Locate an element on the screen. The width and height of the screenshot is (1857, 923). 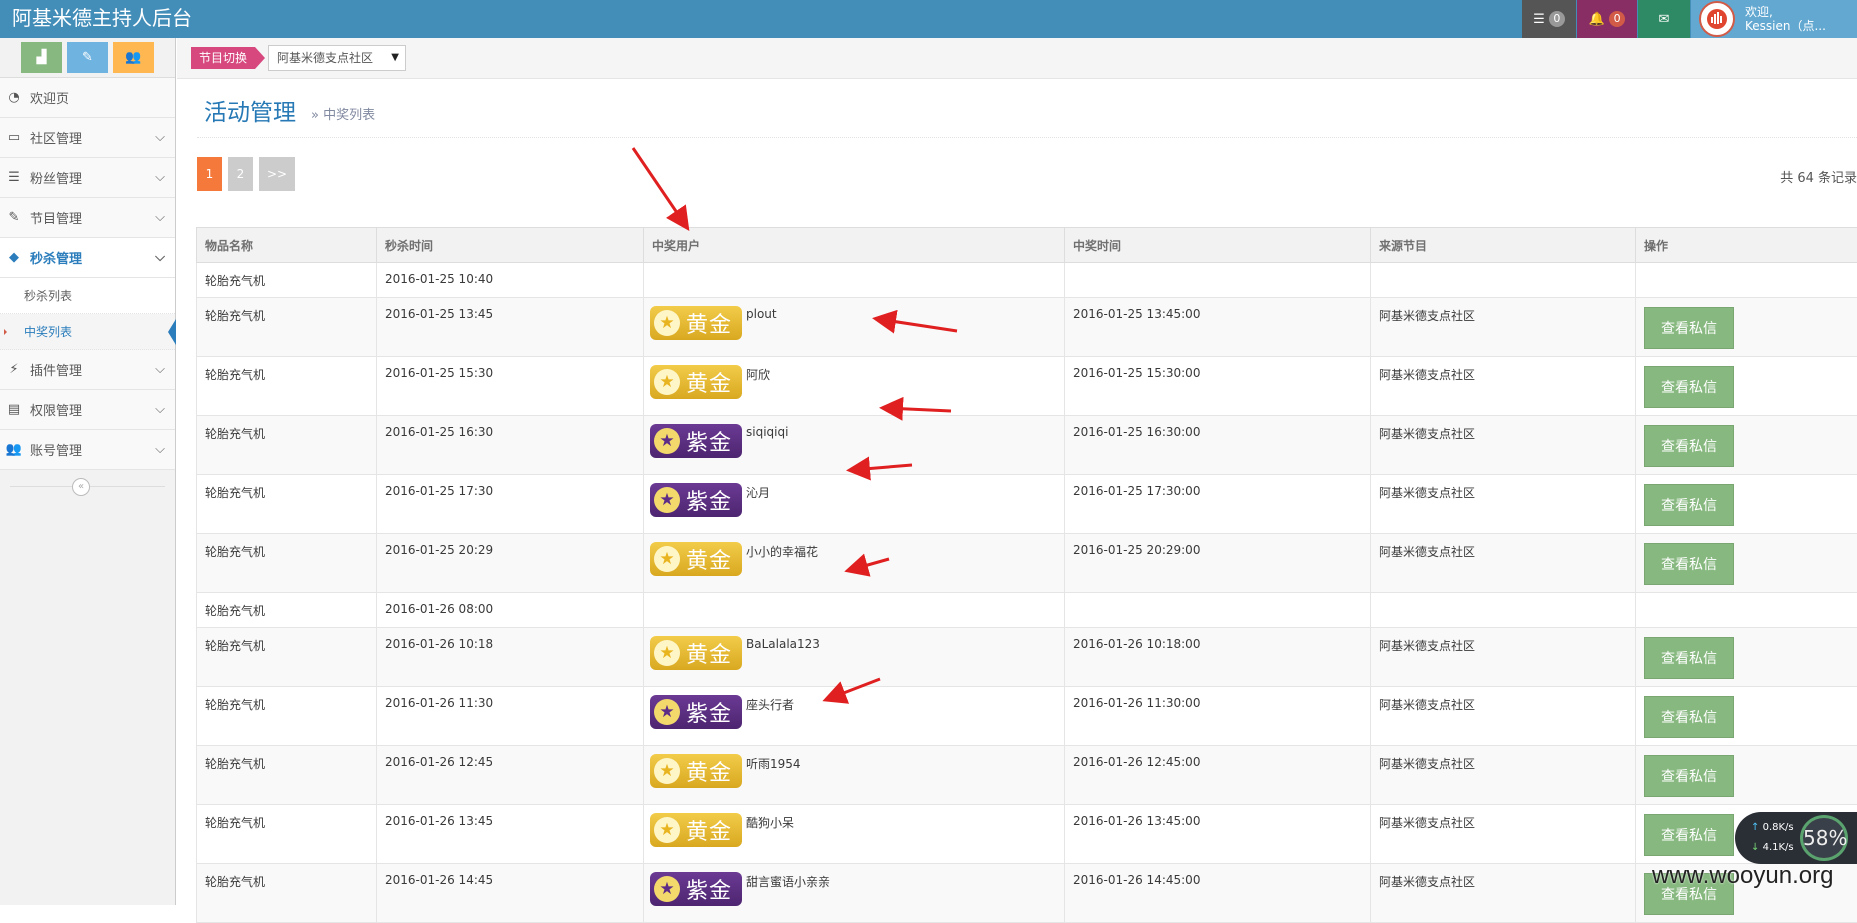
sidebar-item-label: 欢迎页 is located at coordinates (49, 97).